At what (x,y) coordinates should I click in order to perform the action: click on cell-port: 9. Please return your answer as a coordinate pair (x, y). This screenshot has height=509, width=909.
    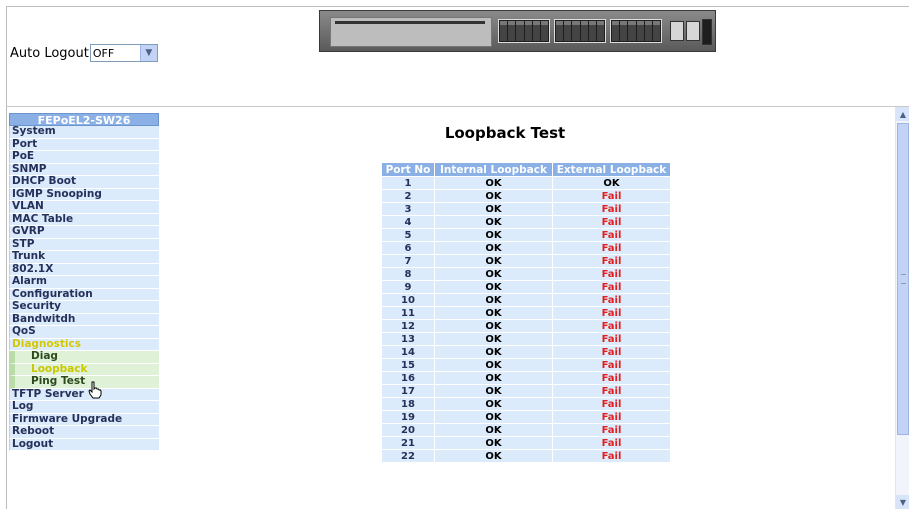
    Looking at the image, I should click on (408, 287).